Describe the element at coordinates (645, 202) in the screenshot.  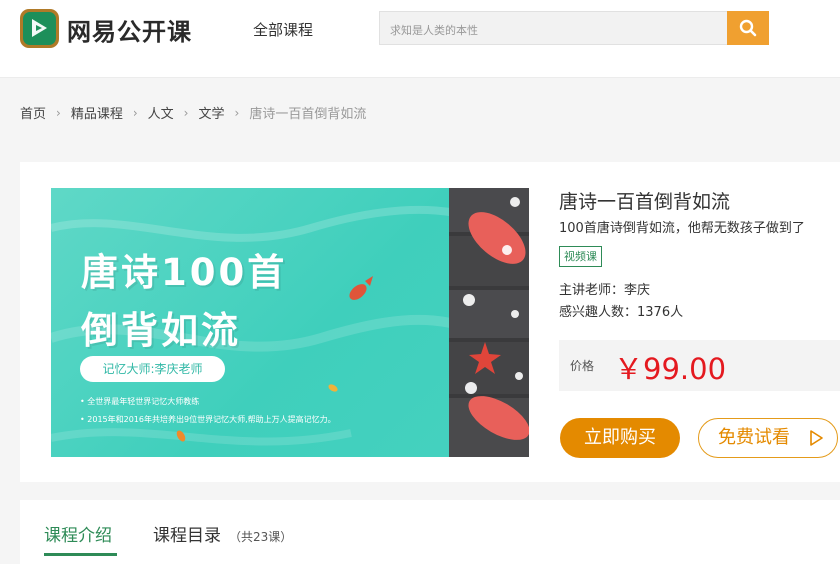
I see `course-title: 唐诗一百首倒背如流` at that location.